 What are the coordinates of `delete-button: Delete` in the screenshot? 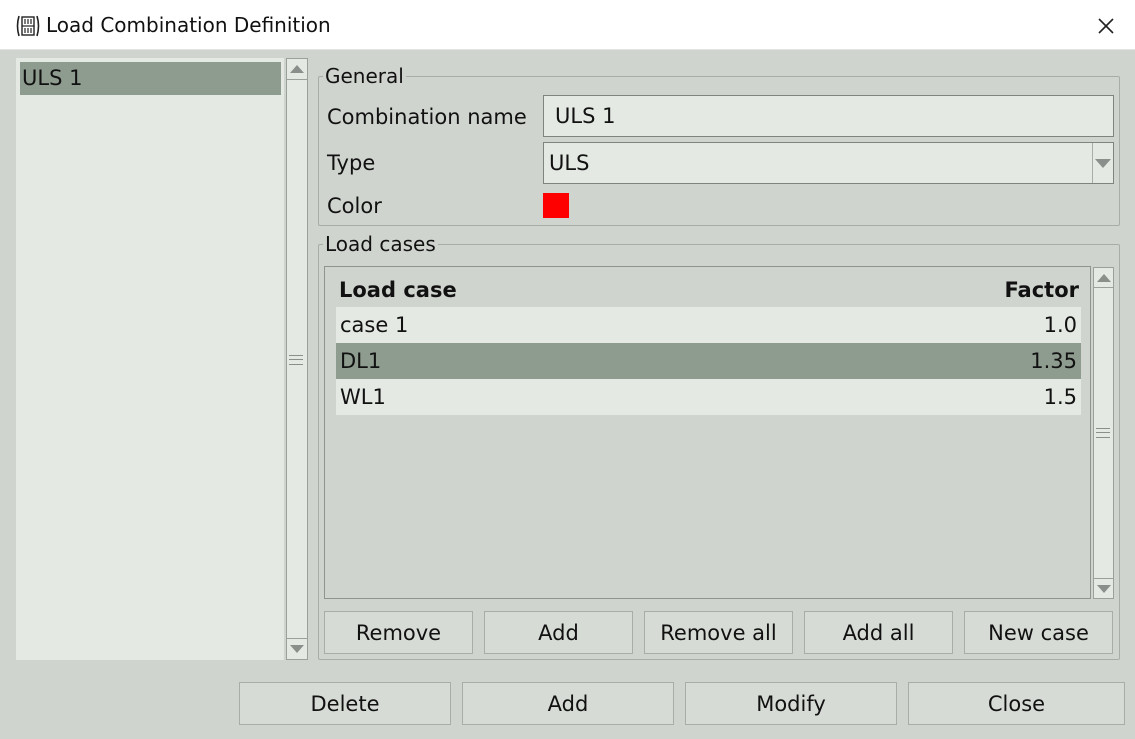 It's located at (345, 703).